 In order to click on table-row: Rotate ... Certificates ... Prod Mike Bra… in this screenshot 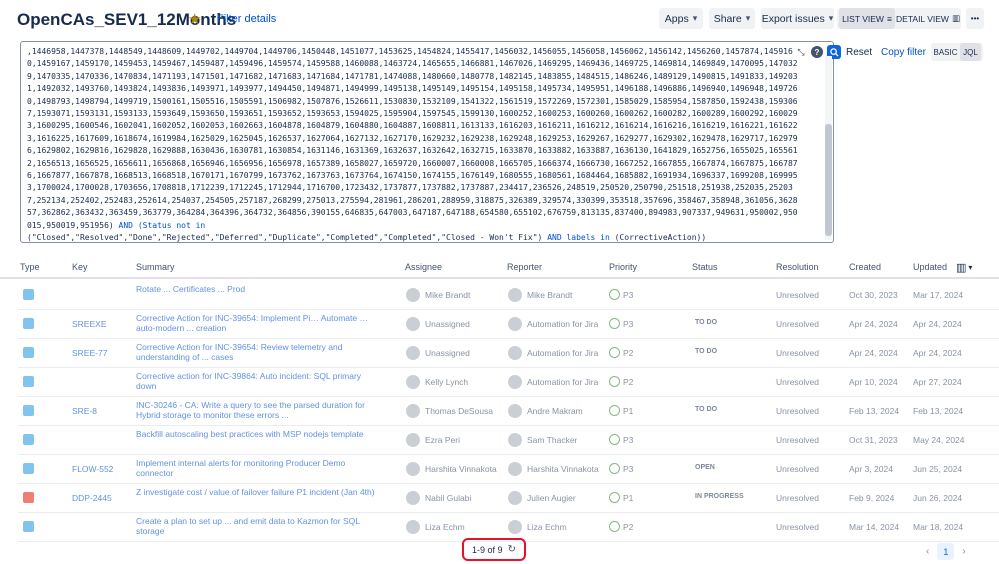, I will do `click(508, 295)`.